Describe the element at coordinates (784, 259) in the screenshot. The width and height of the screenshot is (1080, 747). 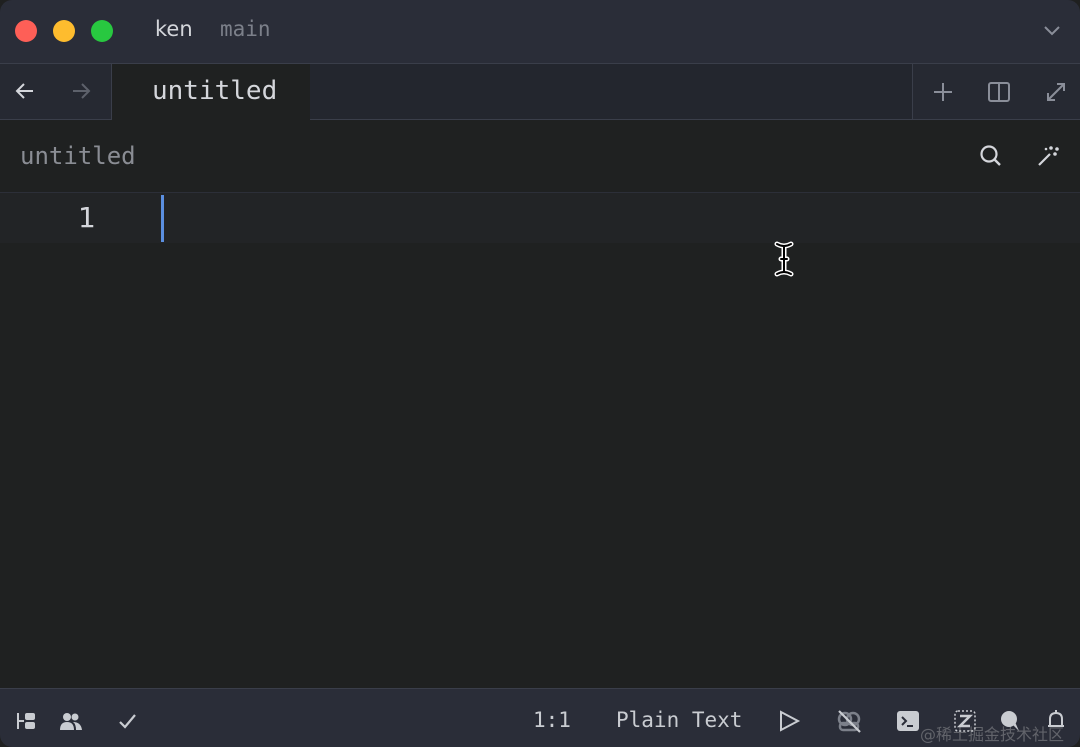
I see `ibeam-cursor-icon` at that location.